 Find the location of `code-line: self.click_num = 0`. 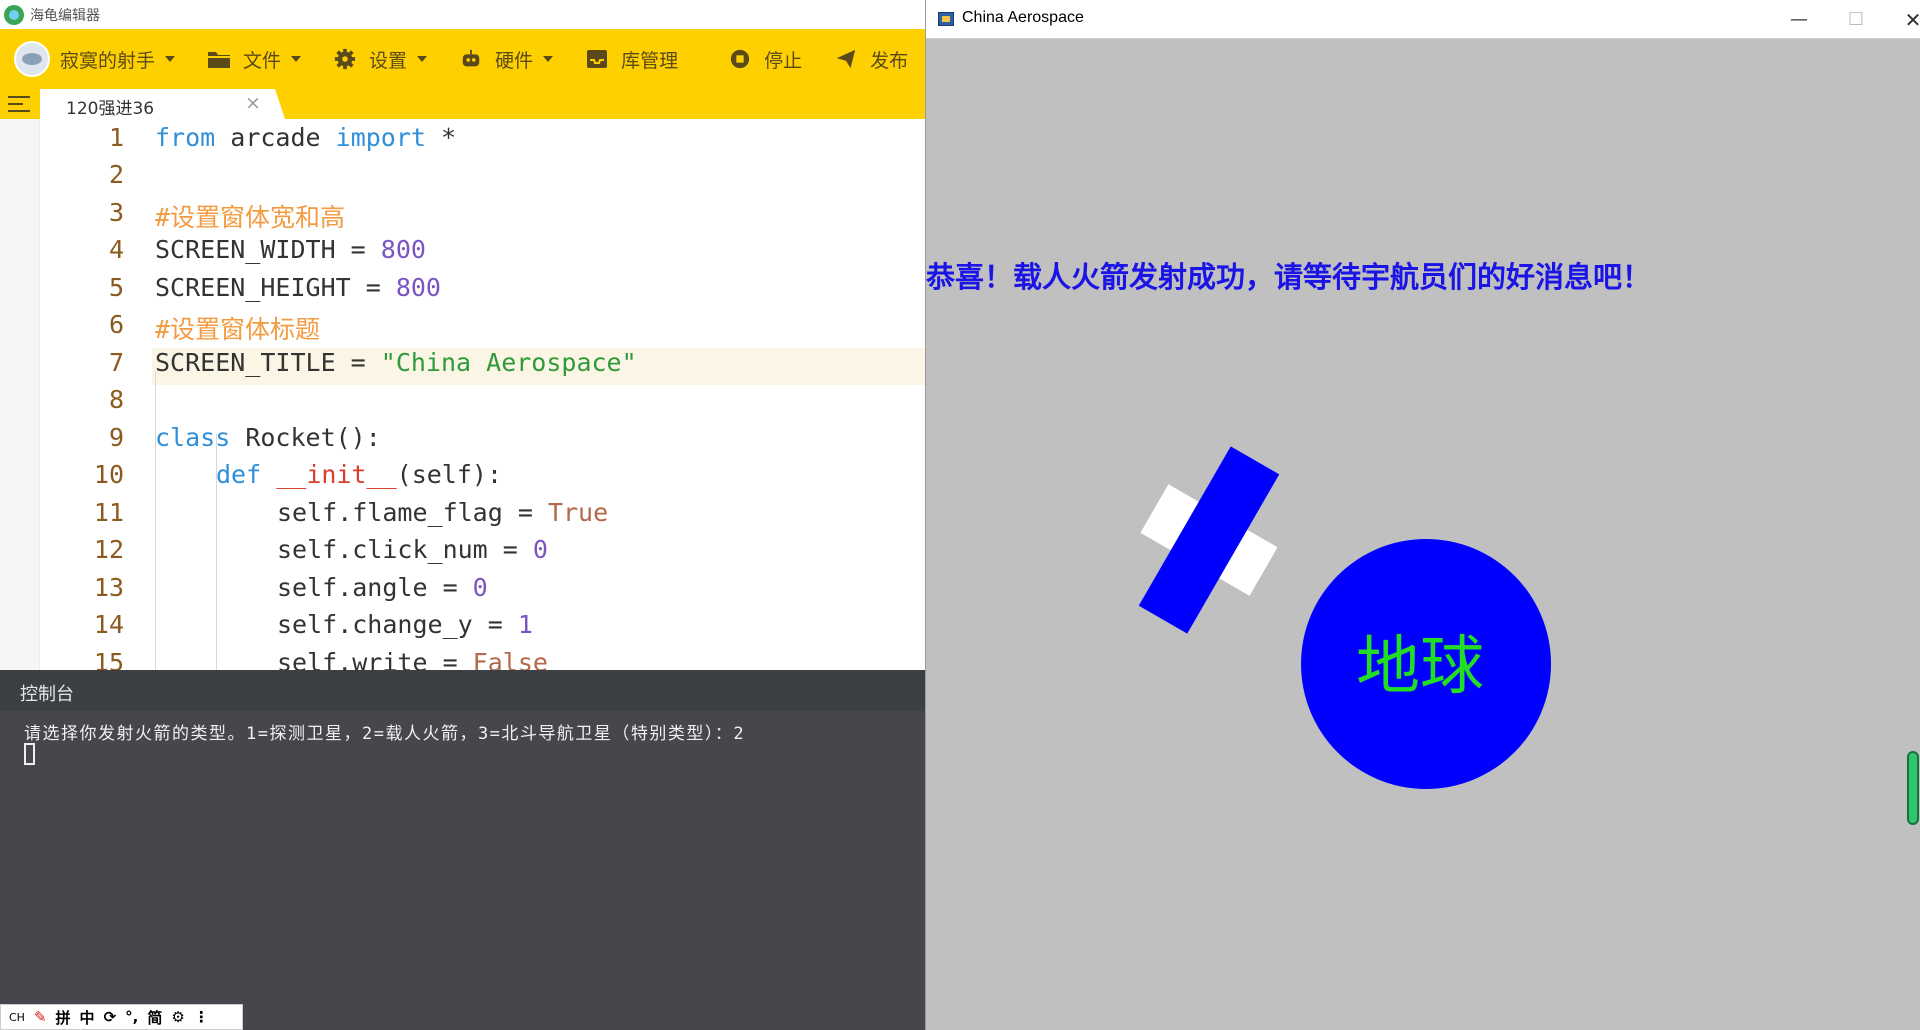

code-line: self.click_num = 0 is located at coordinates (412, 549).